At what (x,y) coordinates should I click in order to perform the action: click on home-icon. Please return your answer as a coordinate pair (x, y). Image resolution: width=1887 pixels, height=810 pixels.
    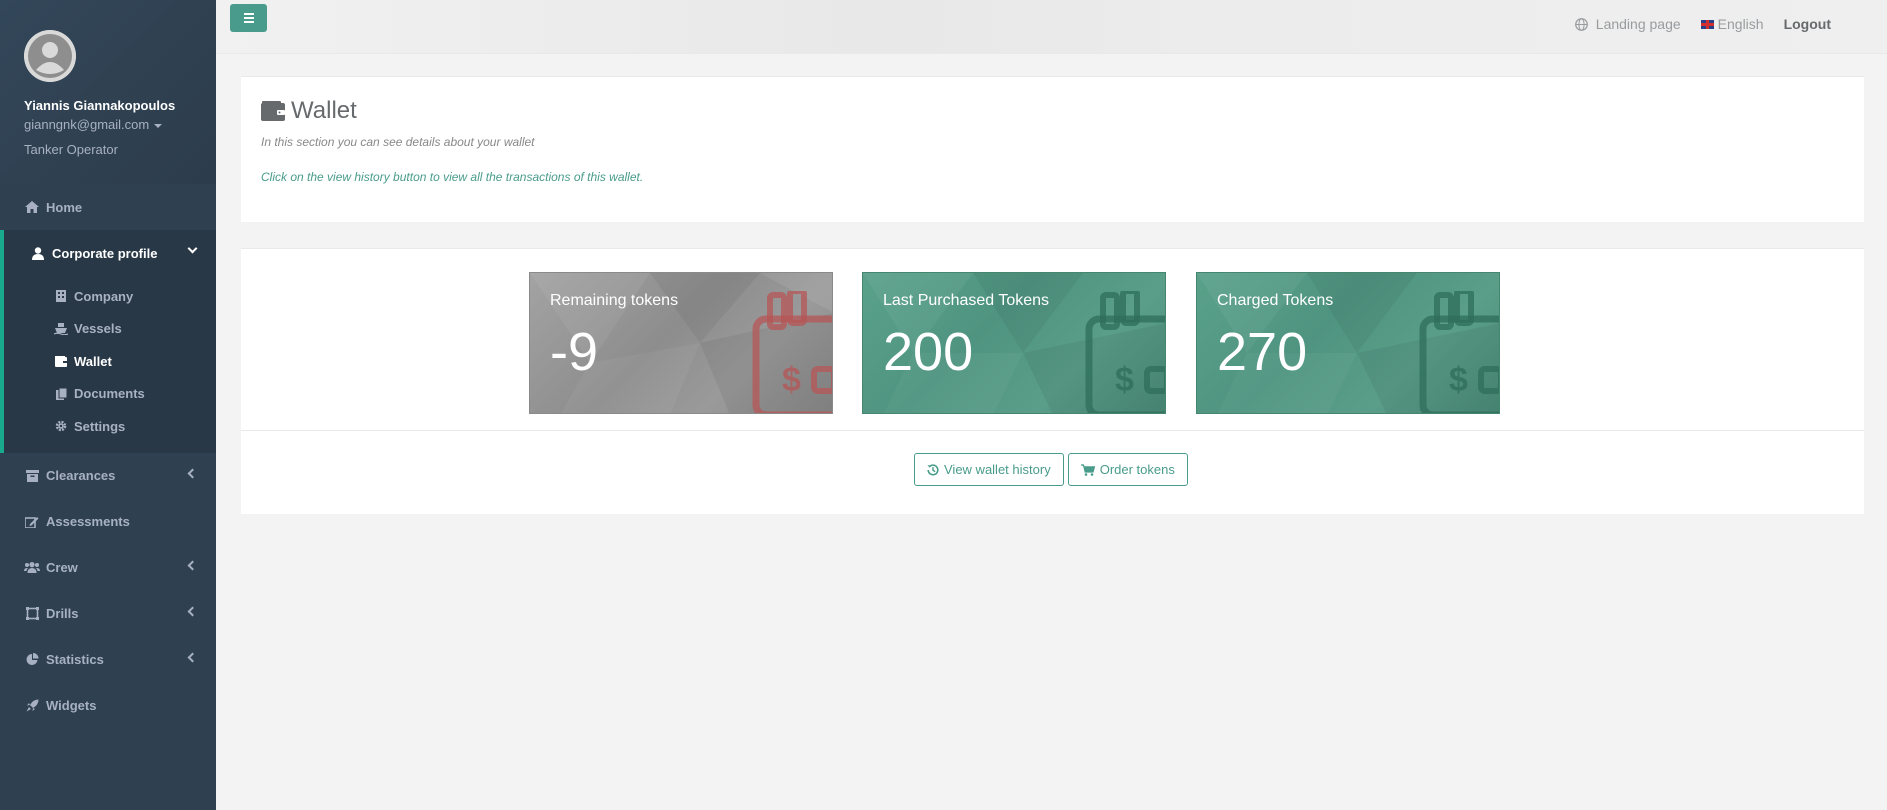
    Looking at the image, I should click on (32, 207).